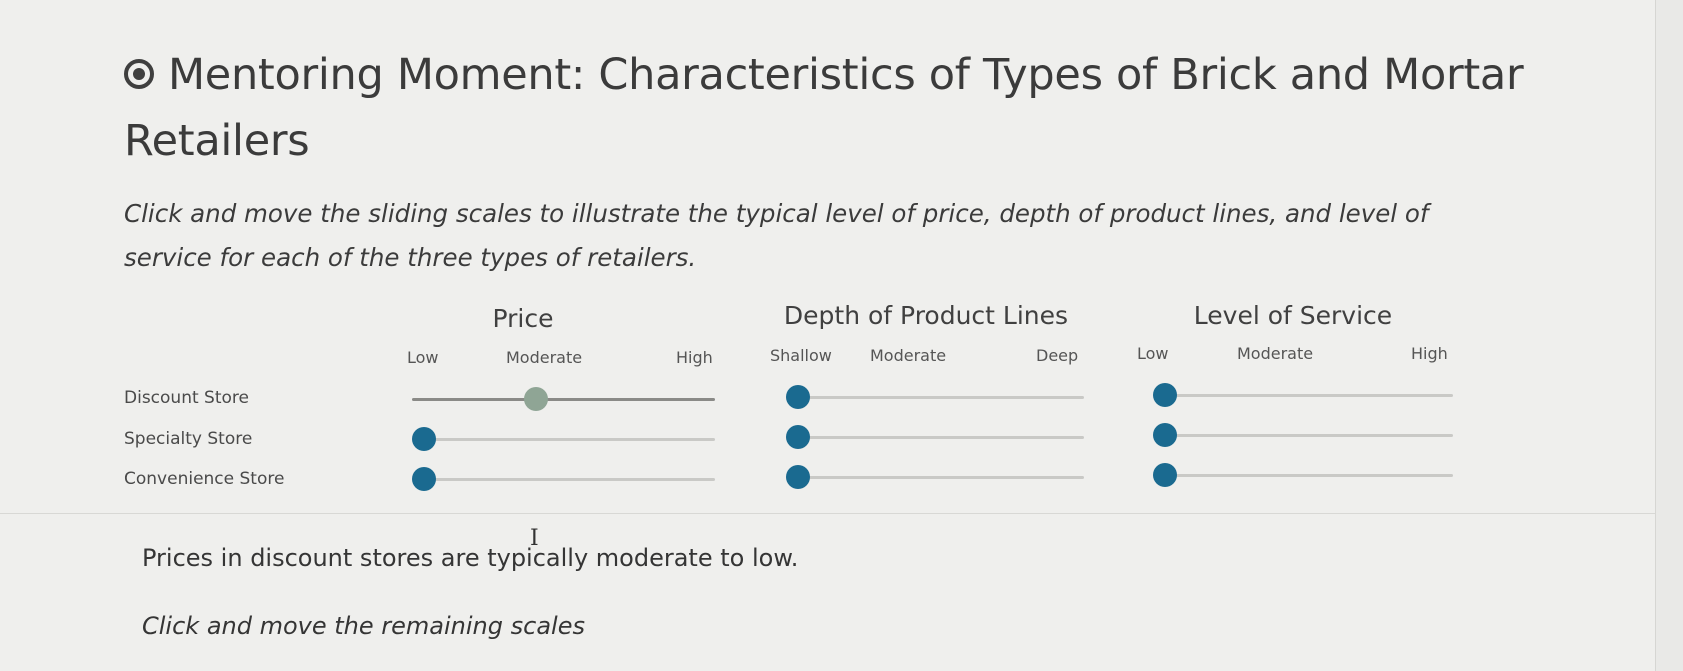 Image resolution: width=1683 pixels, height=671 pixels. What do you see at coordinates (1293, 315) in the screenshot?
I see `column-heading-service: Level of Service` at bounding box center [1293, 315].